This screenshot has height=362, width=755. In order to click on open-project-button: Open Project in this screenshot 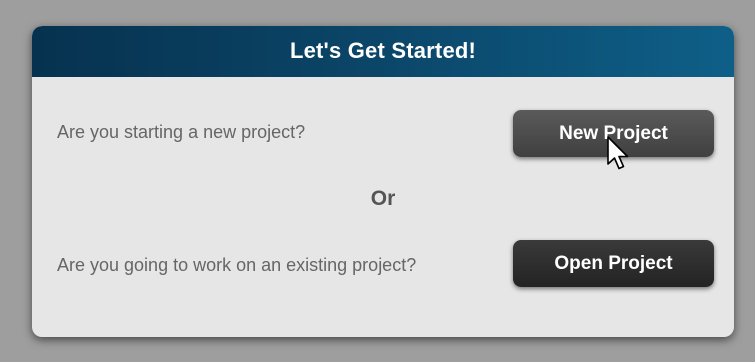, I will do `click(613, 263)`.